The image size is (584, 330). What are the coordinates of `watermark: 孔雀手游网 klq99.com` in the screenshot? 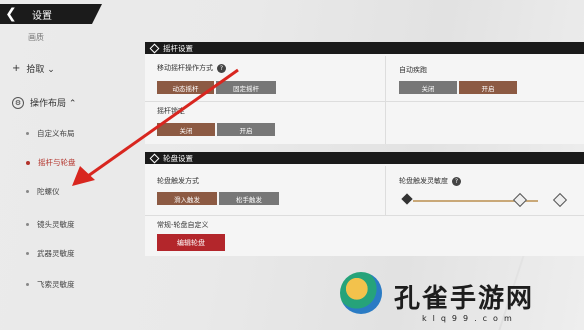 It's located at (460, 299).